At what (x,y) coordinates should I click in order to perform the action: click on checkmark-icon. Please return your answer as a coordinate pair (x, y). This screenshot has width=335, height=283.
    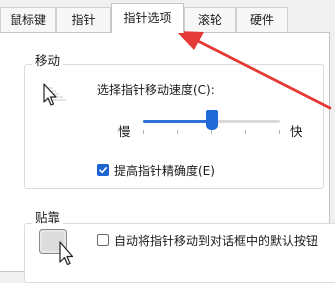
    Looking at the image, I should click on (103, 170).